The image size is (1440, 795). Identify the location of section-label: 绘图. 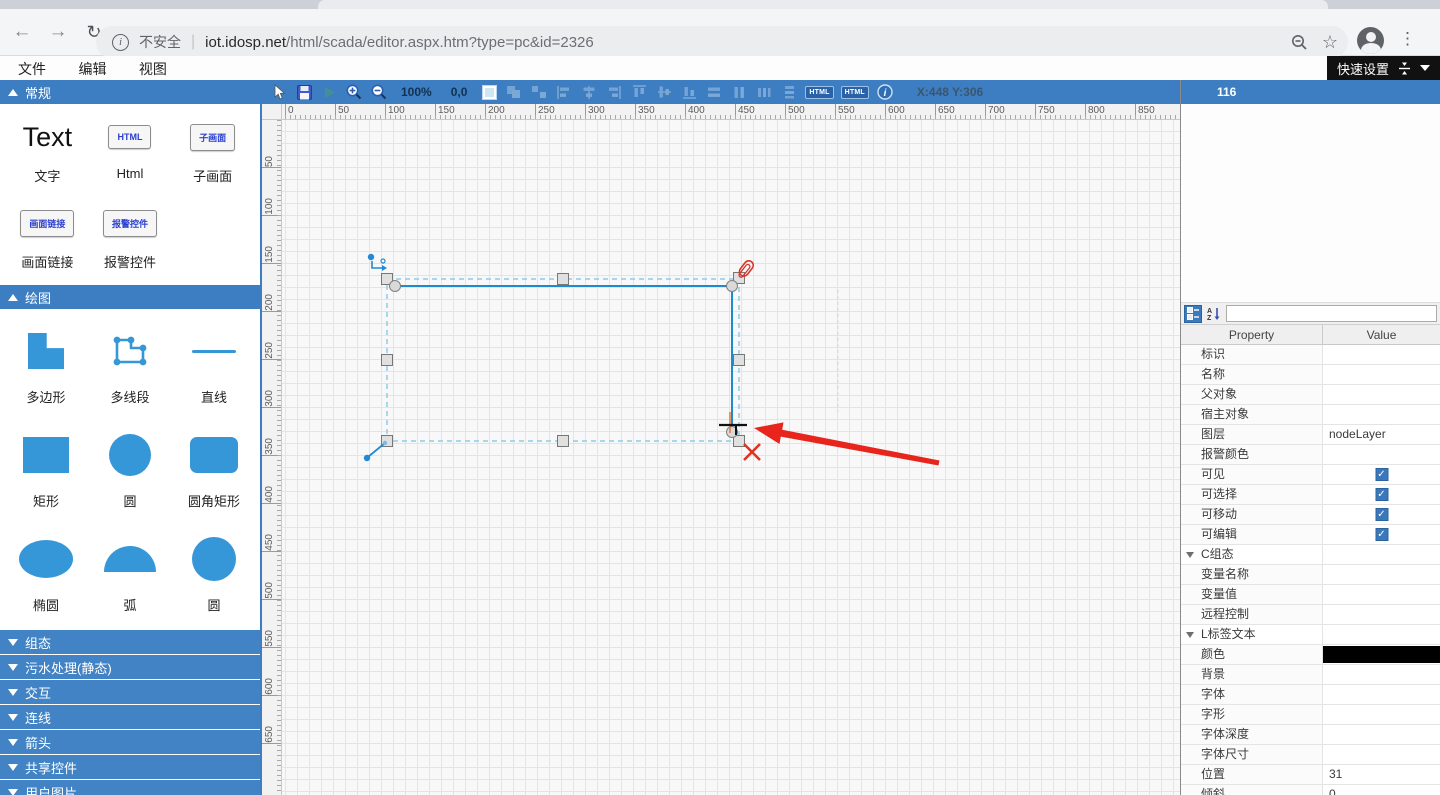
(38, 298).